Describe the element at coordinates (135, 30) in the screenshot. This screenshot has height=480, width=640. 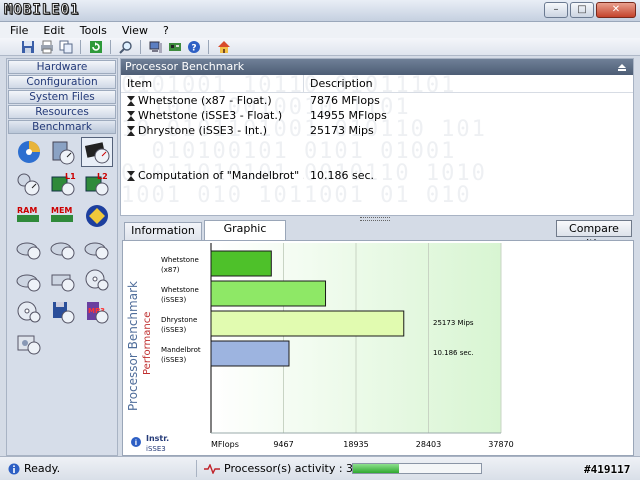
I see `menu-view: View` at that location.